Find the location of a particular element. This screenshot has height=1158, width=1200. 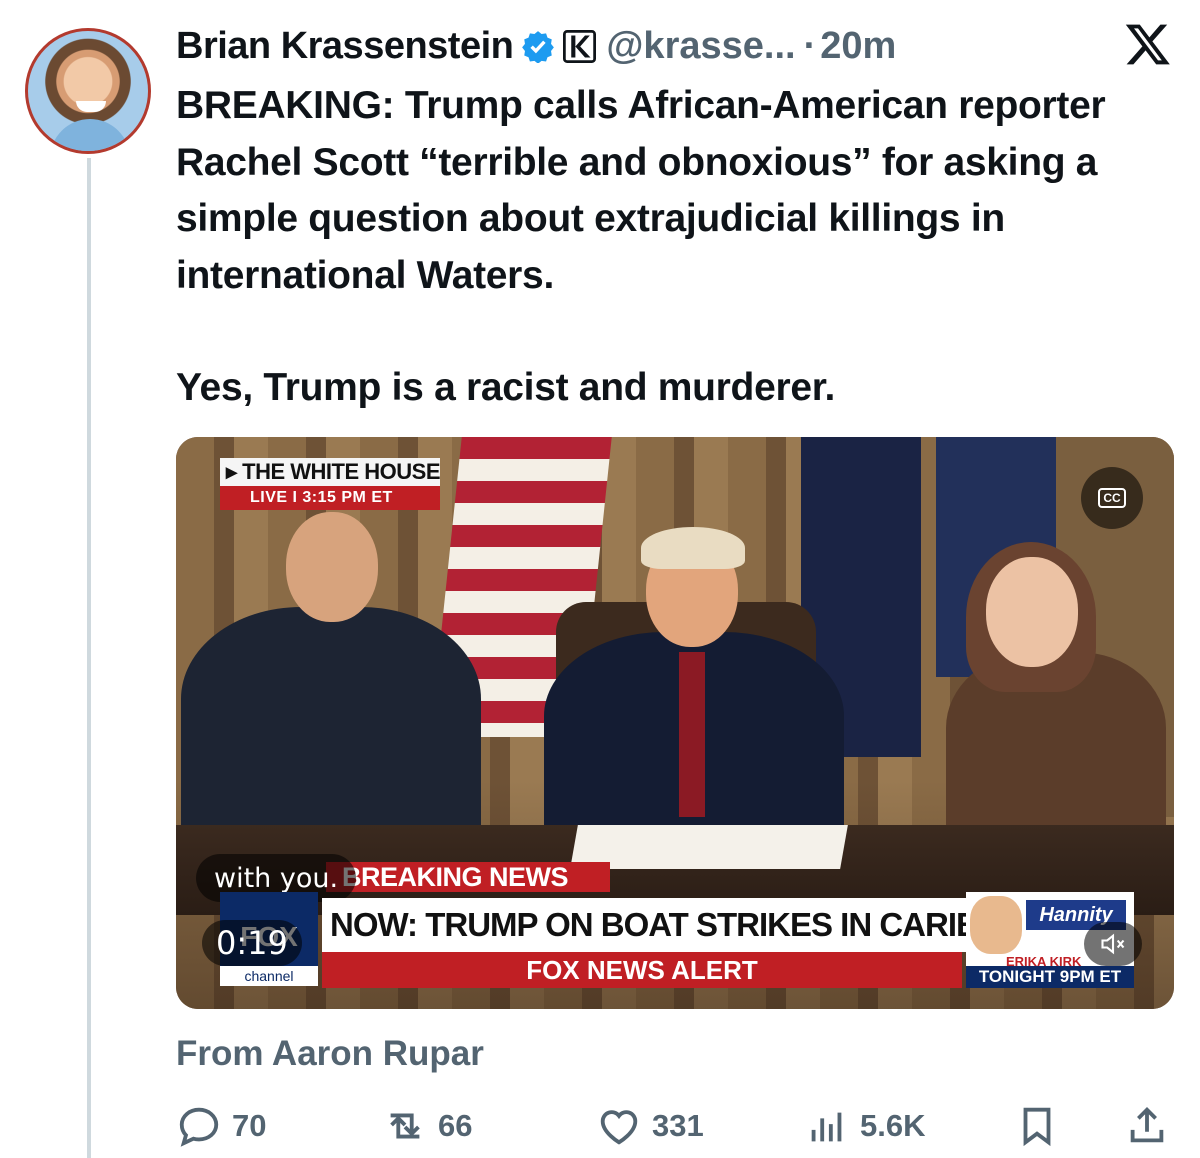

cc-icon: CC is located at coordinates (1112, 498).